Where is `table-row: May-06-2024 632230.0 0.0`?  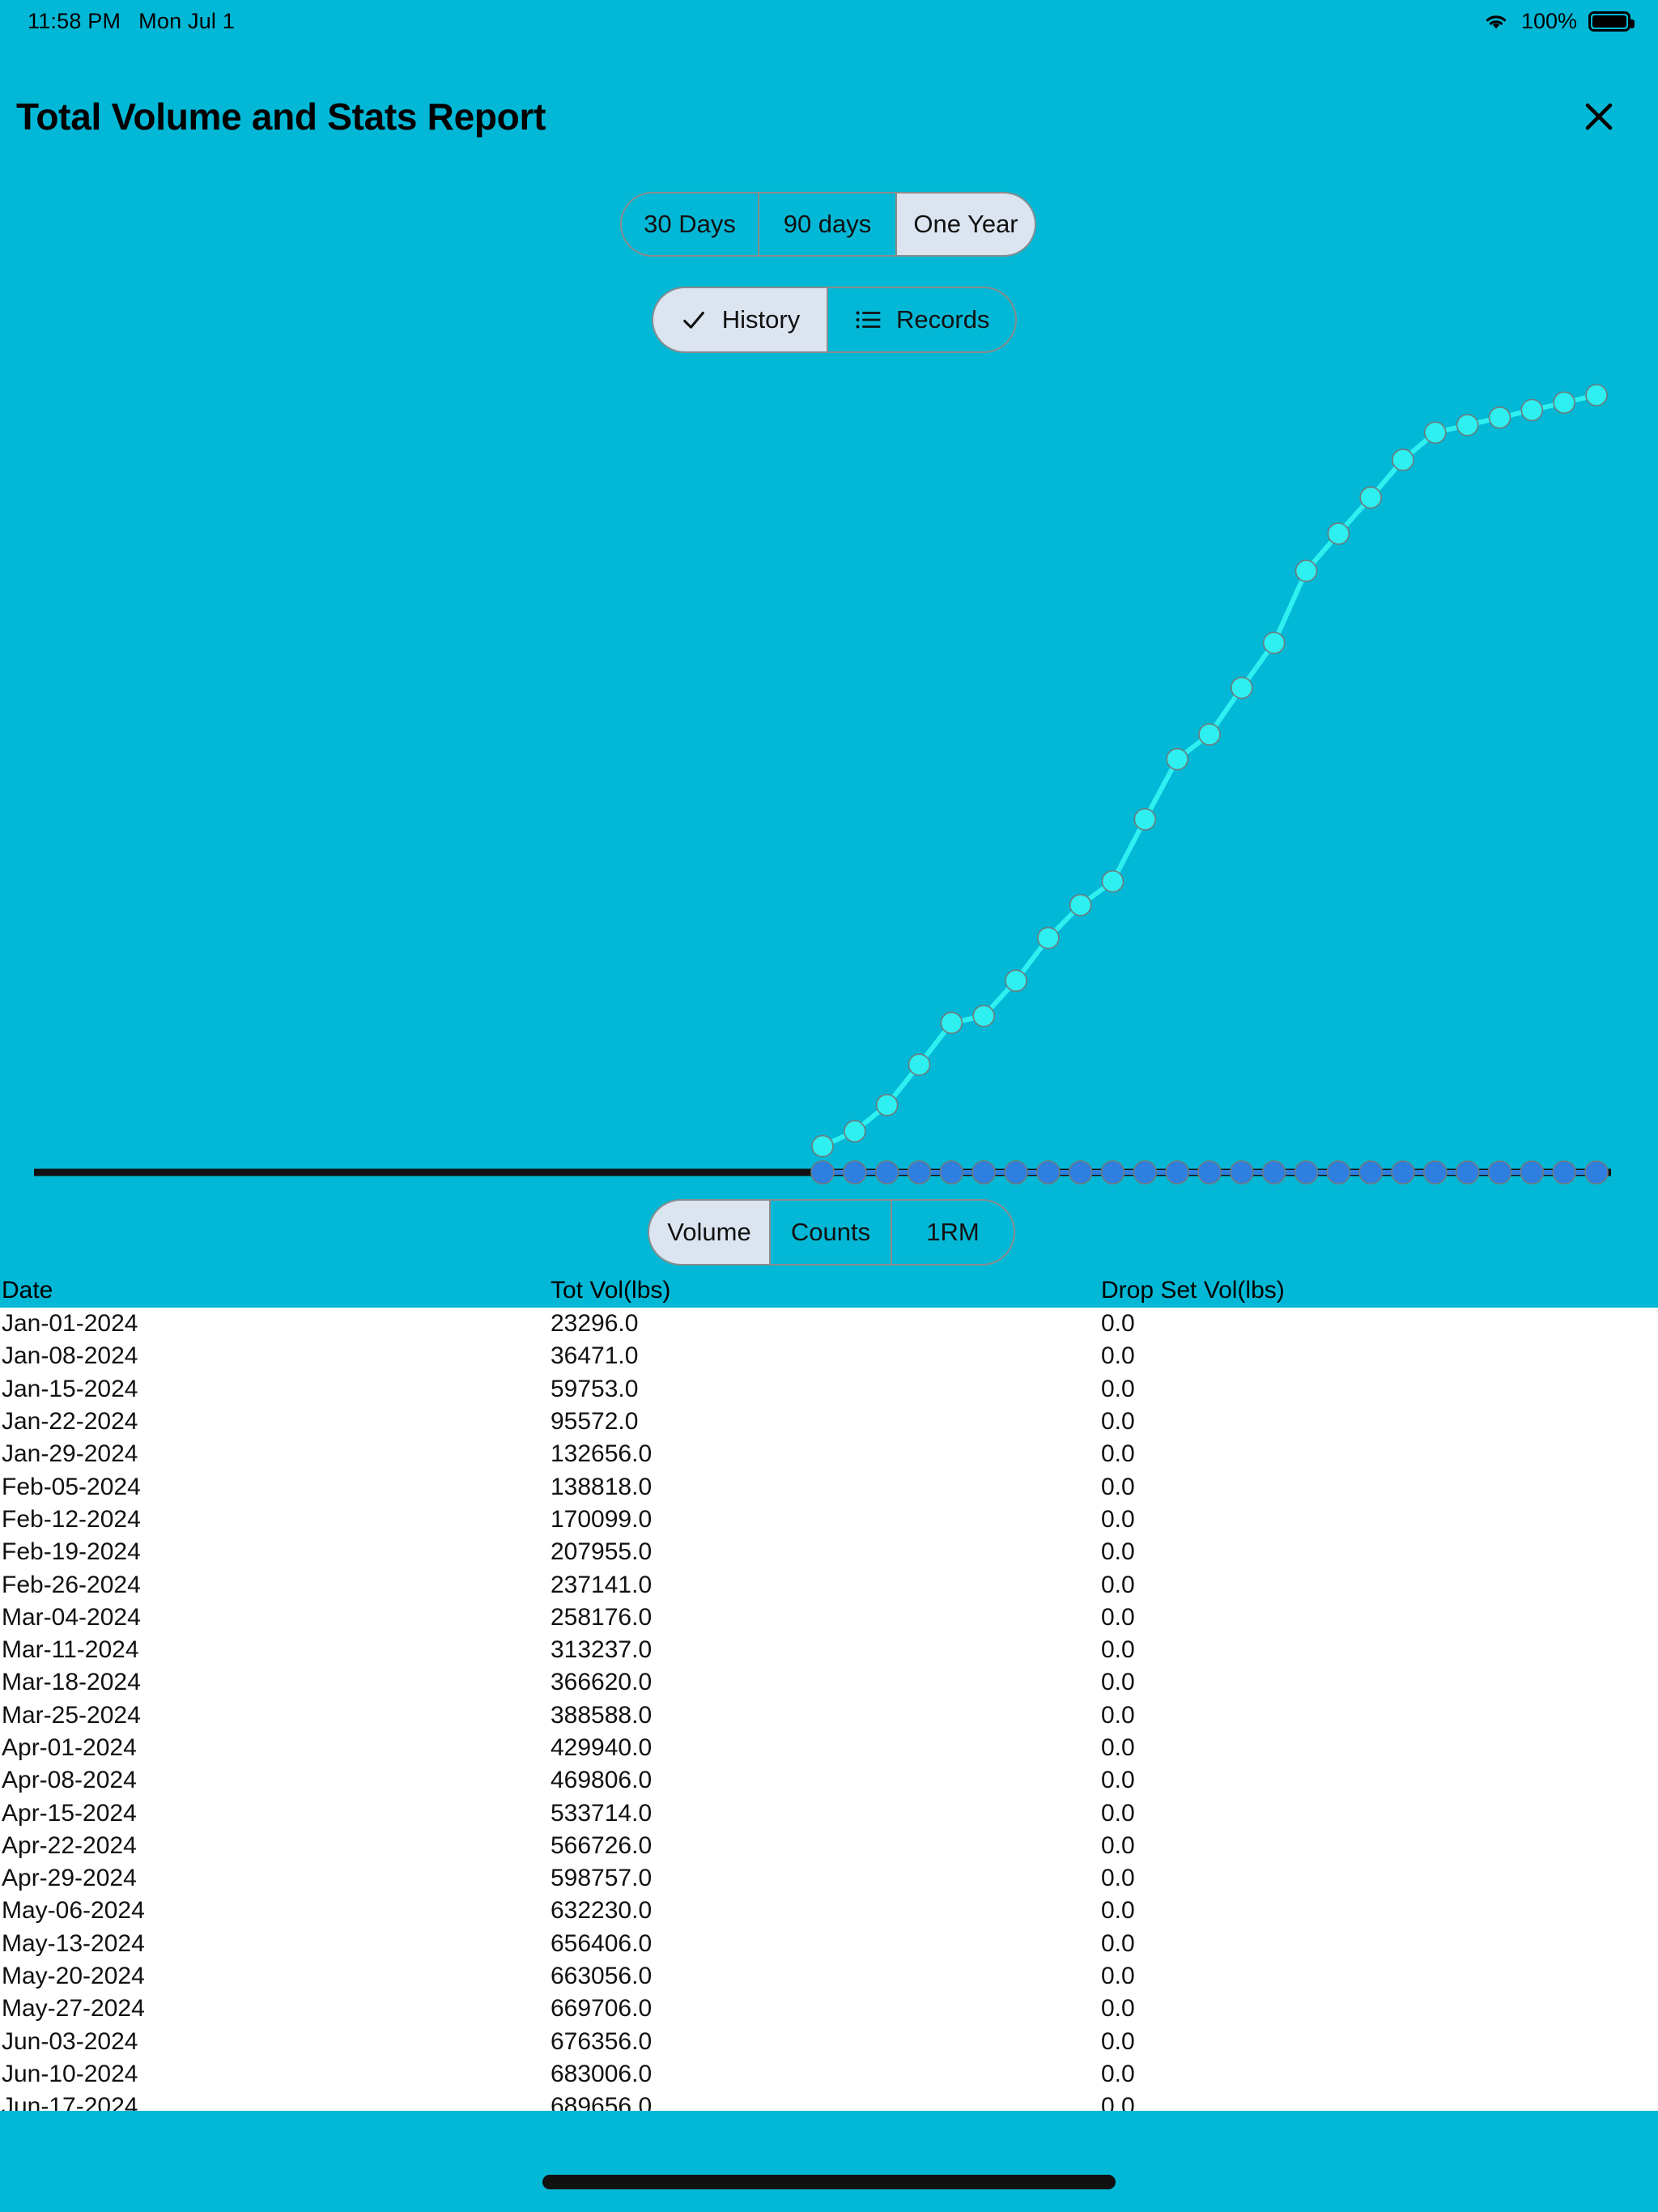
table-row: May-06-2024 632230.0 0.0 is located at coordinates (829, 1911).